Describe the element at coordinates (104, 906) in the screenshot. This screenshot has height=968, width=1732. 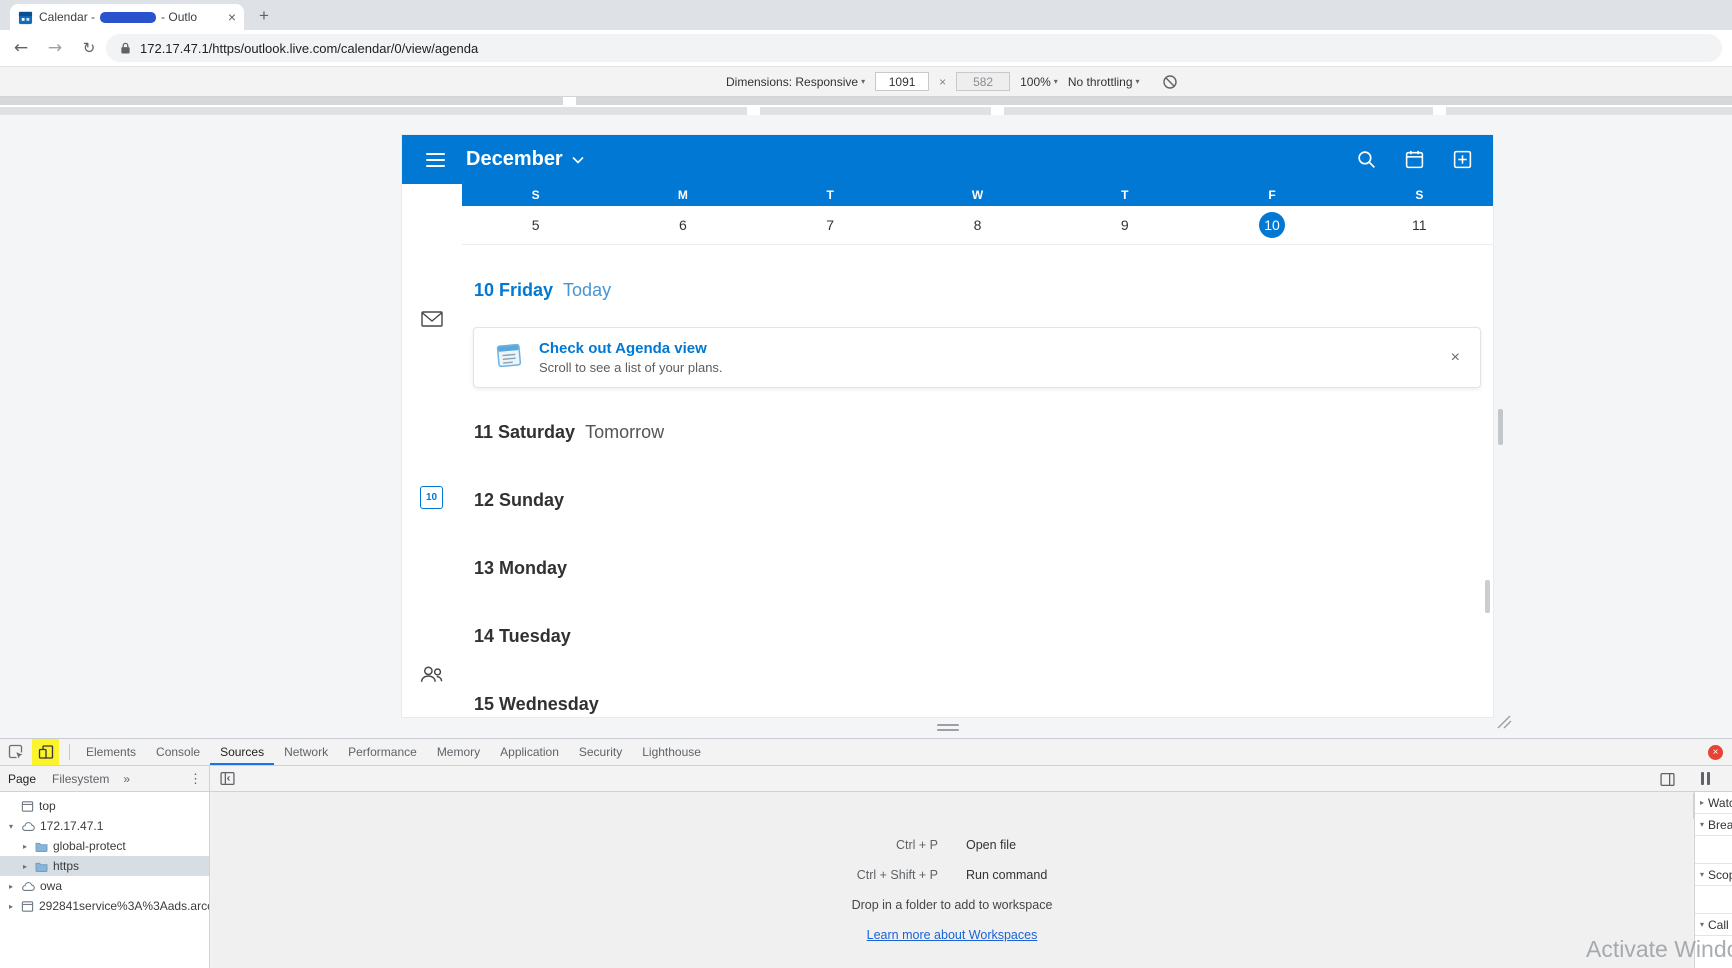
I see `tree-item-frame: ▸ 292841service%3A%3Aads.arcct.r` at that location.